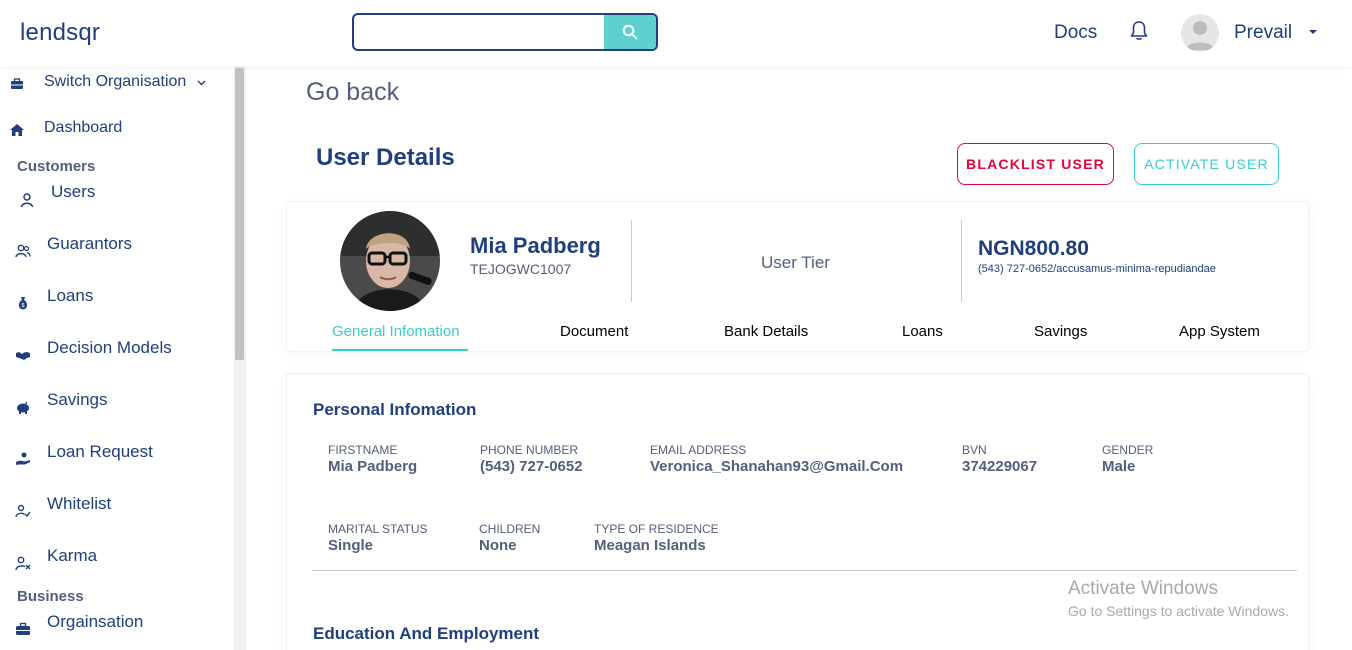  Describe the element at coordinates (1143, 588) in the screenshot. I see `activate-windows-title: Activate Windows` at that location.